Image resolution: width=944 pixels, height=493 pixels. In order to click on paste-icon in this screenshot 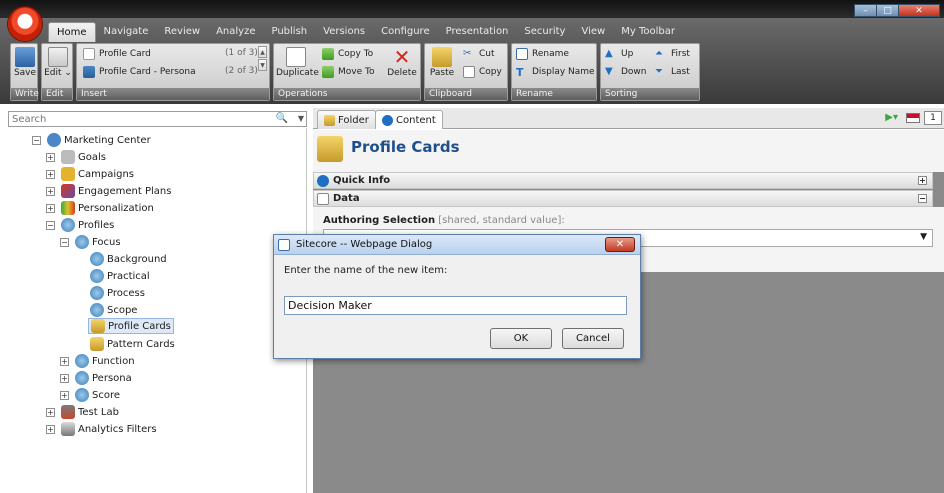, I will do `click(442, 57)`.